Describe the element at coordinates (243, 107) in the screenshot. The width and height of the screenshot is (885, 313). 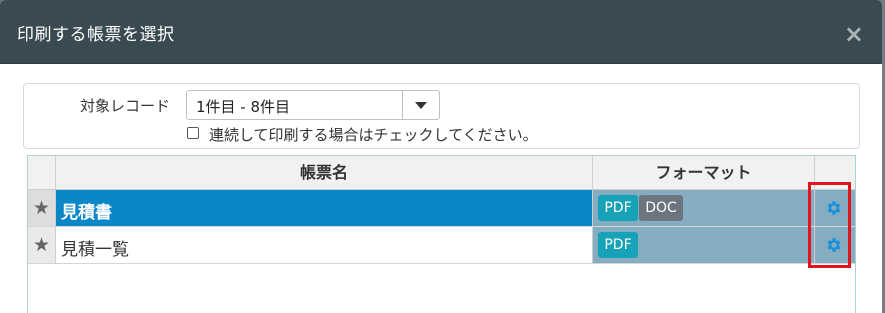
I see `record-range-value: 1件目 - 8件目` at that location.